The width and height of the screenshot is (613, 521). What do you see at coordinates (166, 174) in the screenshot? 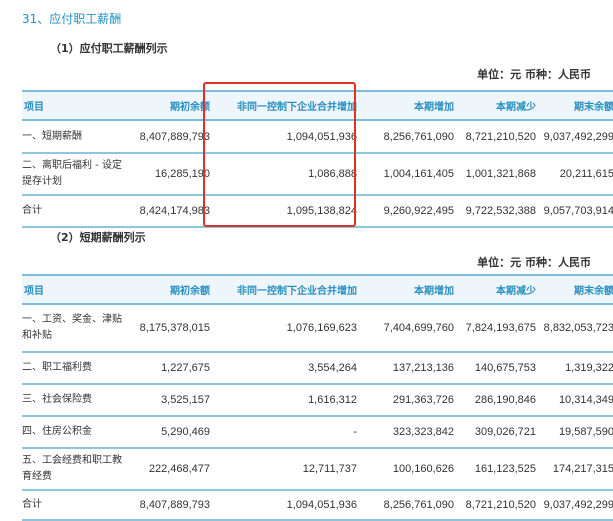
I see `cell-value: 16,285,190` at bounding box center [166, 174].